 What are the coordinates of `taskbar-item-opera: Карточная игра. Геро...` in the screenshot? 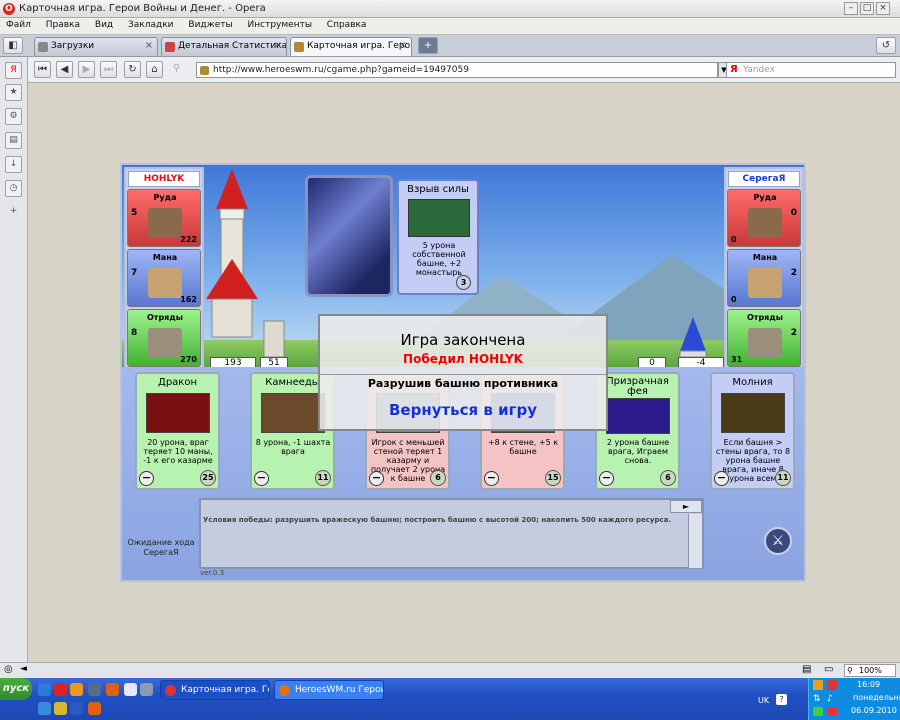 It's located at (215, 690).